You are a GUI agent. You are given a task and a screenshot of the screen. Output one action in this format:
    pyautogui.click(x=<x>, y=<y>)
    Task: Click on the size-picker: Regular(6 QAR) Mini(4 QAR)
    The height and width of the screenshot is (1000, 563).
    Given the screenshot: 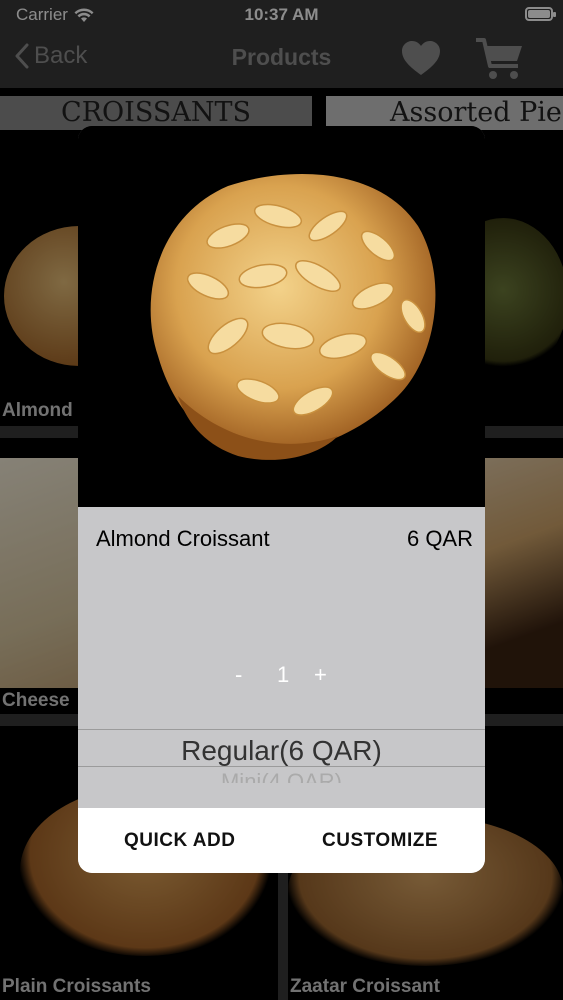 What is the action you would take?
    pyautogui.click(x=281, y=767)
    